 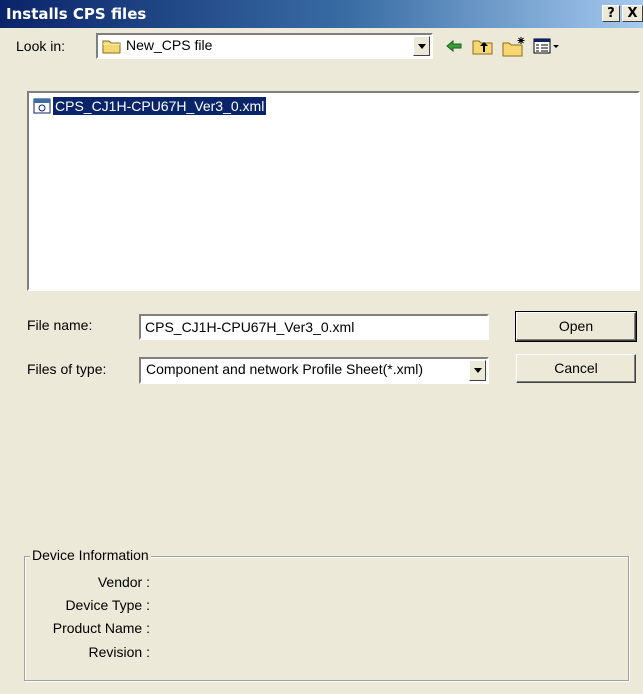 What do you see at coordinates (547, 46) in the screenshot?
I see `view-menu-icon` at bounding box center [547, 46].